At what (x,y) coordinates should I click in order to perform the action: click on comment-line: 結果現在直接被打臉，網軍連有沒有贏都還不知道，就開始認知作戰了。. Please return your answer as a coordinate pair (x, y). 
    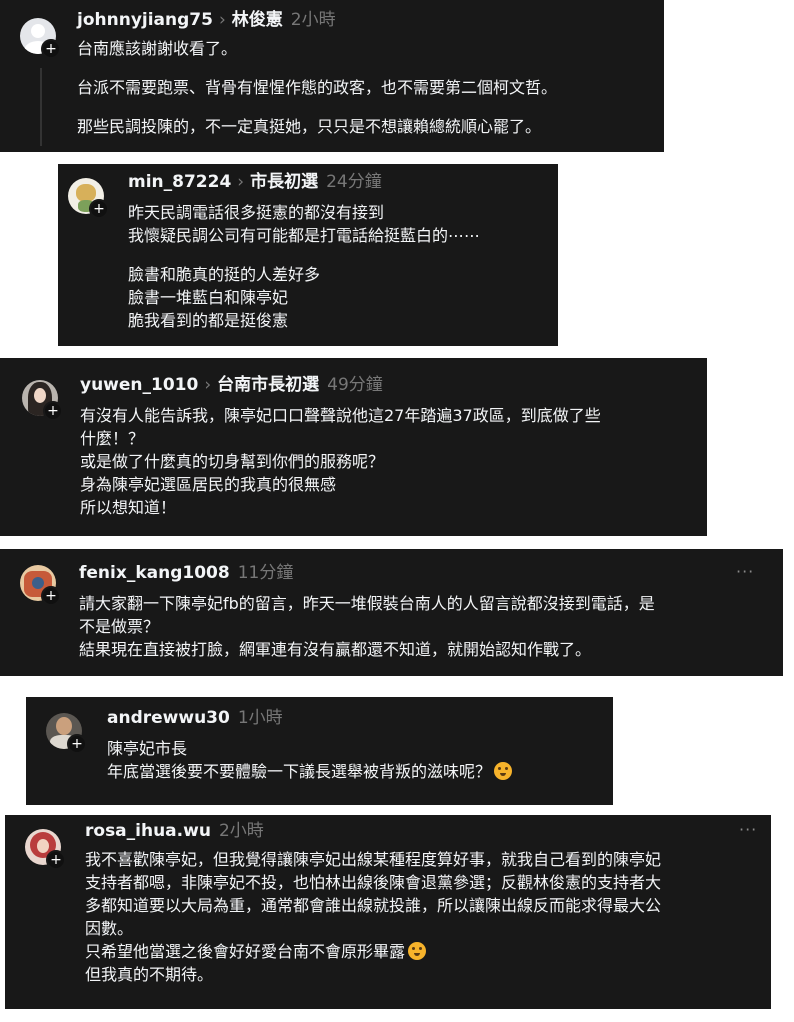
    Looking at the image, I should click on (335, 649).